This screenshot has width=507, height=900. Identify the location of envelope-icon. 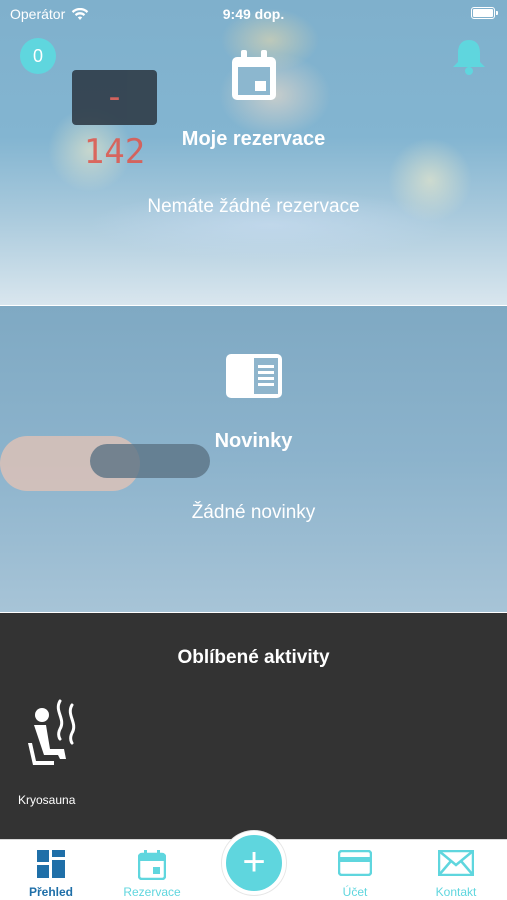
(456, 863).